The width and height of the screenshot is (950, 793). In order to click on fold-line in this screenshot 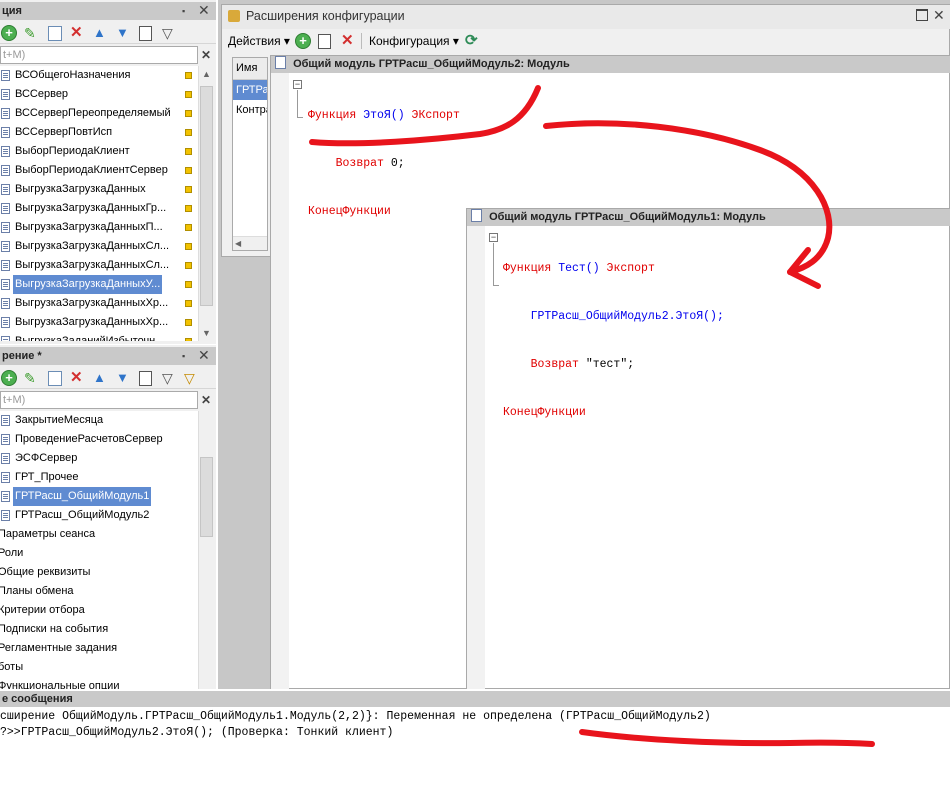, I will do `click(297, 104)`.